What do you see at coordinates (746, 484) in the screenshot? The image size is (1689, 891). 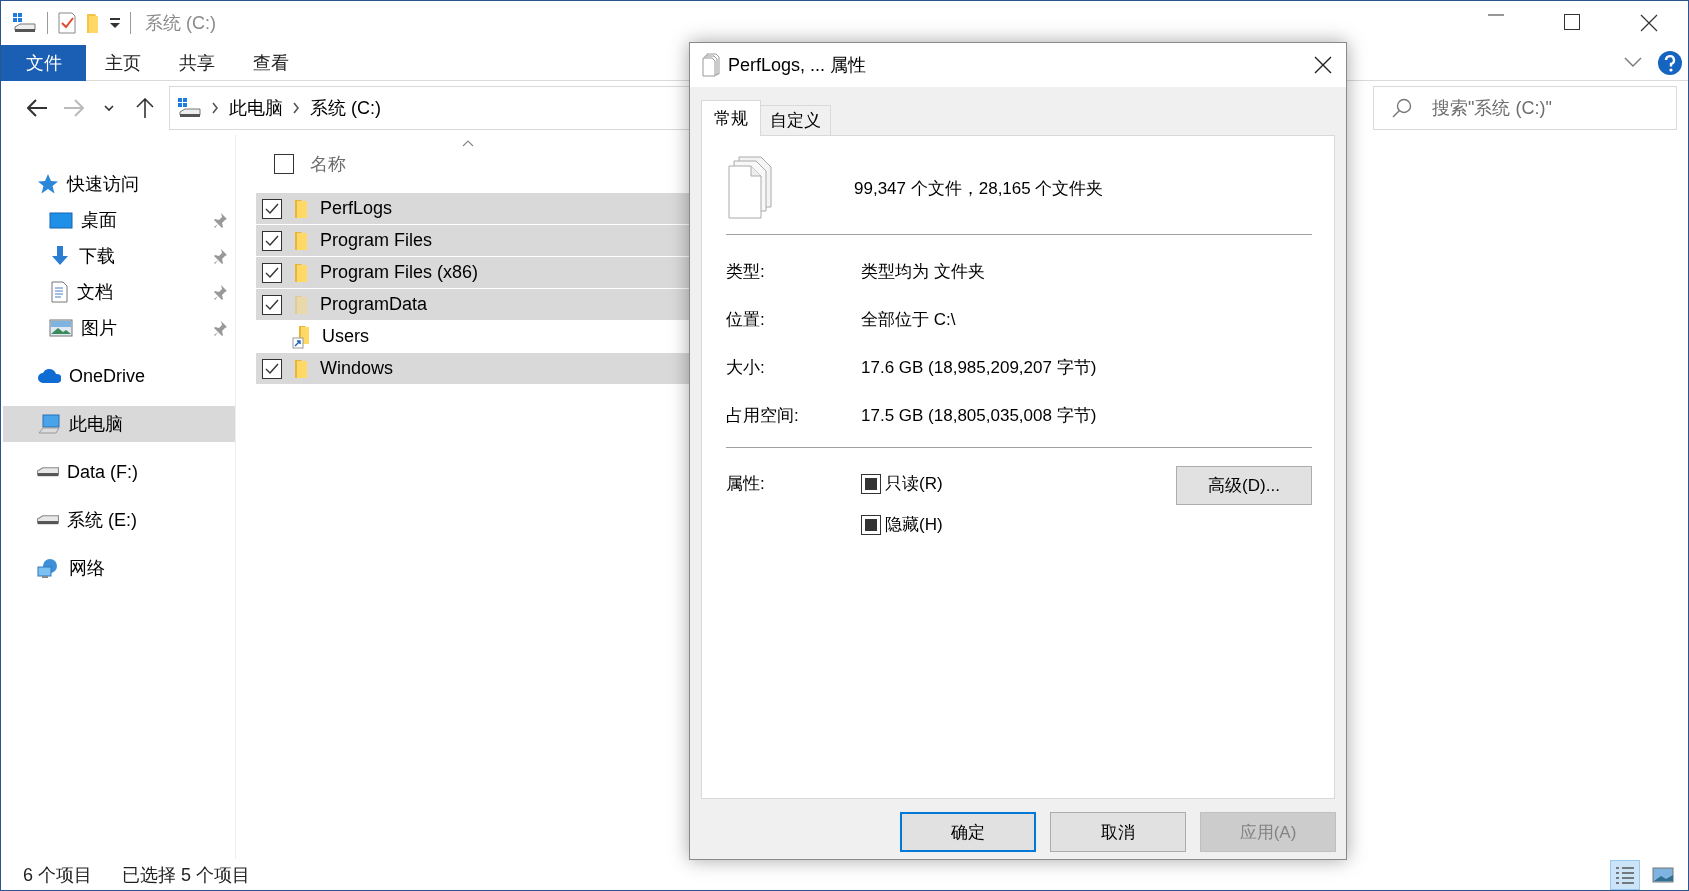 I see `attributes-label: 属性:` at bounding box center [746, 484].